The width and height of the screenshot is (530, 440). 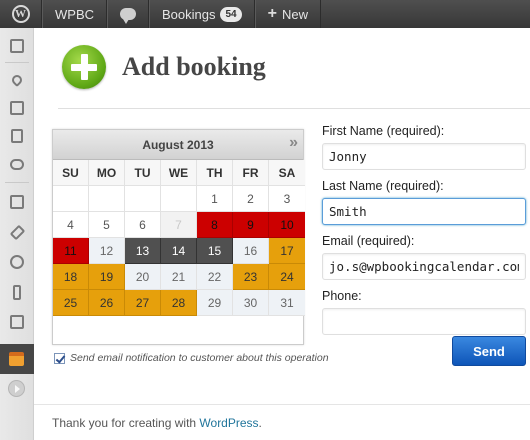 What do you see at coordinates (16, 359) in the screenshot?
I see `booking-calendar-icon` at bounding box center [16, 359].